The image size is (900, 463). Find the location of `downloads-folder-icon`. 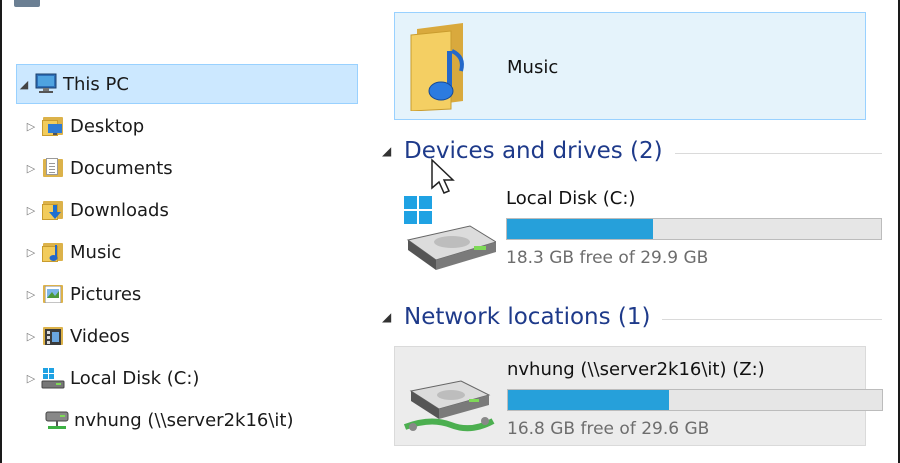

downloads-folder-icon is located at coordinates (53, 210).